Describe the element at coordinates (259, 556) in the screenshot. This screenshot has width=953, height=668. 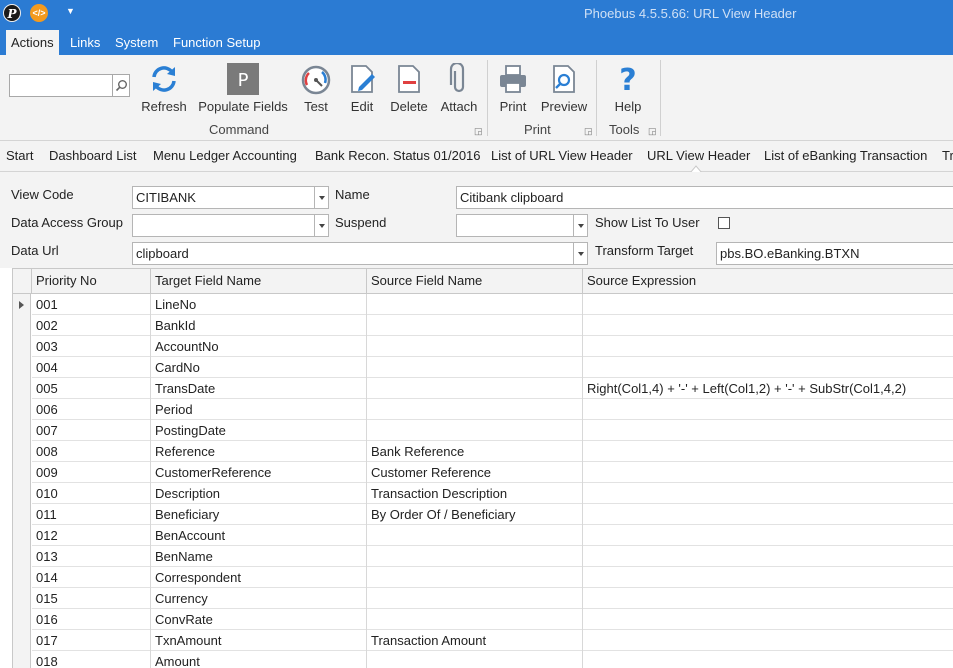
I see `target-field-name-cell: BenName` at that location.